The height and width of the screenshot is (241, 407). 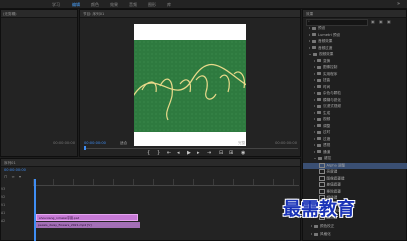 I want to click on workspace-tab-active: 编辑, so click(x=76, y=5).